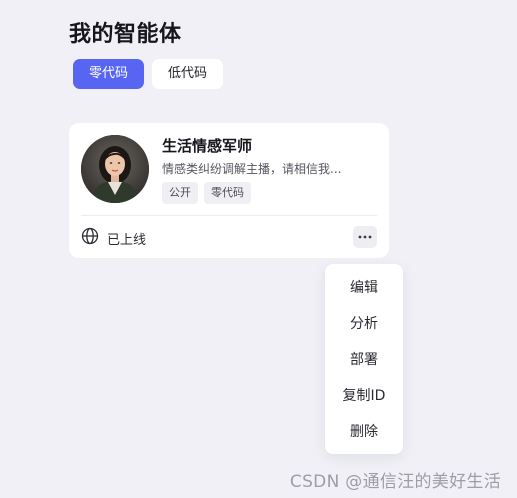  Describe the element at coordinates (395, 482) in the screenshot. I see `watermark: CSDN @通信汪的美好生活` at that location.